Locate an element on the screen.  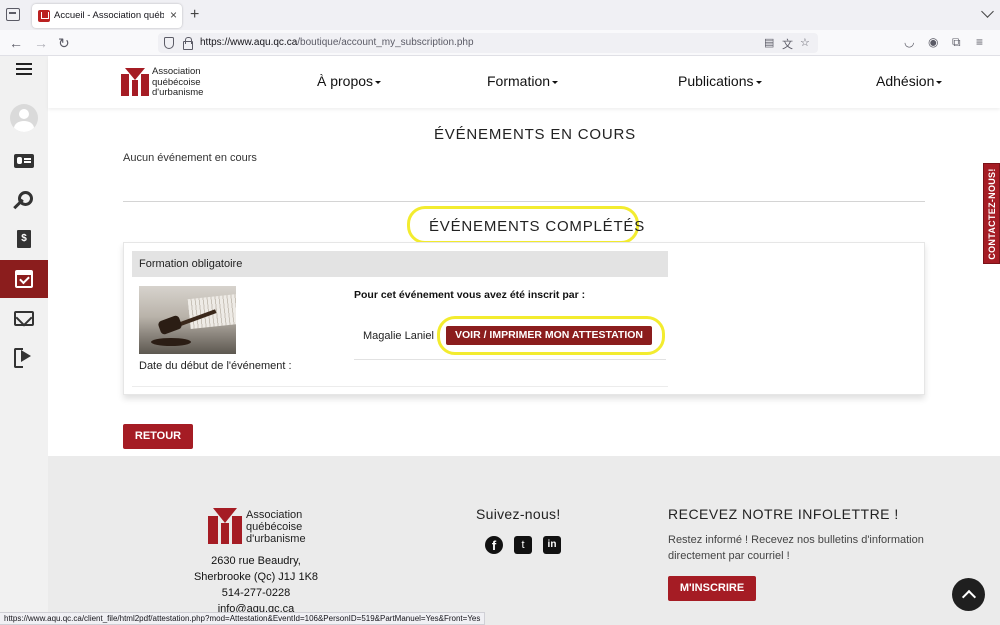
no-events-text: Aucun événement en cours is located at coordinates (190, 158).